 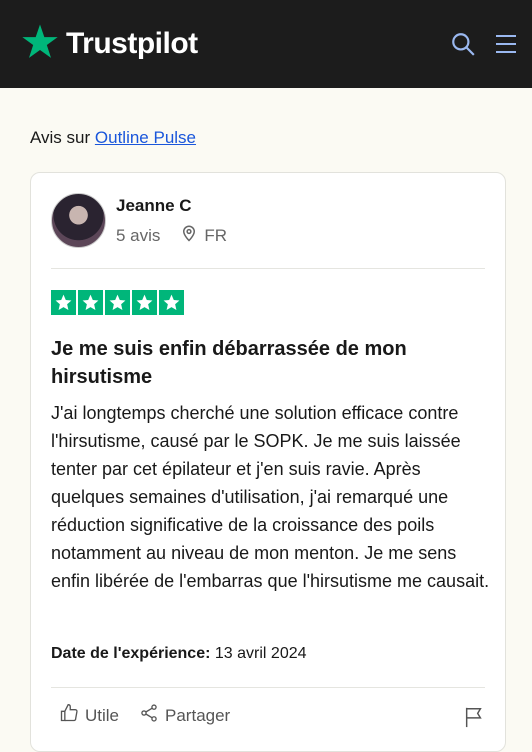 What do you see at coordinates (132, 43) in the screenshot?
I see `brand-name: Trustpilot` at bounding box center [132, 43].